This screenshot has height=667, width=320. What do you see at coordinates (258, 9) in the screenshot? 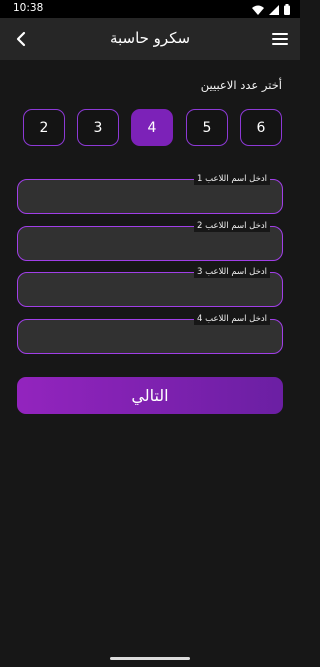
I see `wifi-icon` at bounding box center [258, 9].